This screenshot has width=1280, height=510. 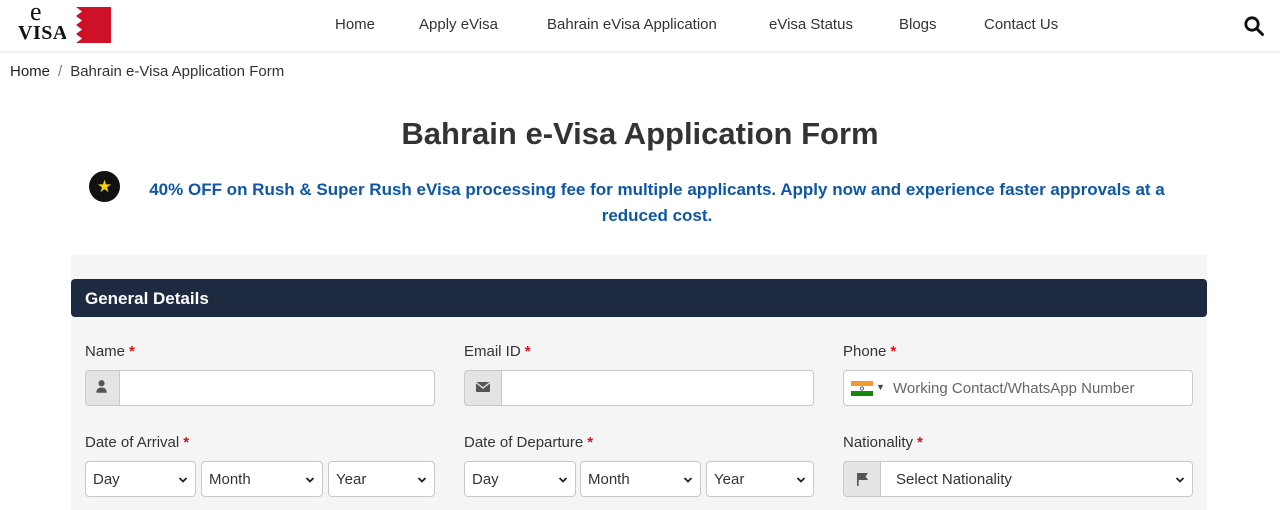 What do you see at coordinates (1014, 388) in the screenshot?
I see `phone-placeholder: Working Contact/WhatsApp Number` at bounding box center [1014, 388].